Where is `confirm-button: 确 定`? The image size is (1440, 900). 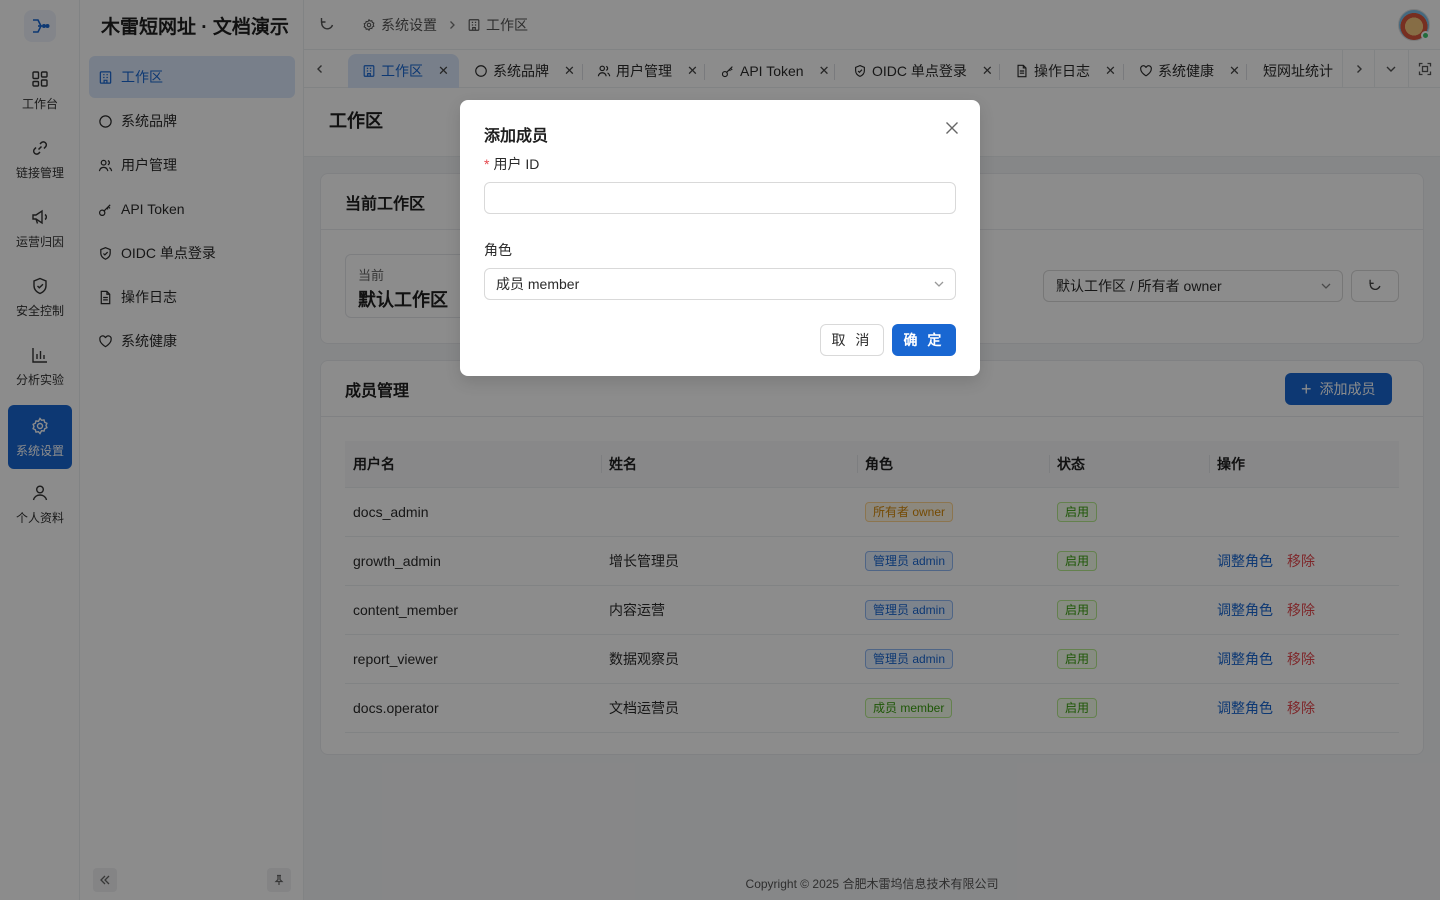
confirm-button: 确 定 is located at coordinates (924, 340).